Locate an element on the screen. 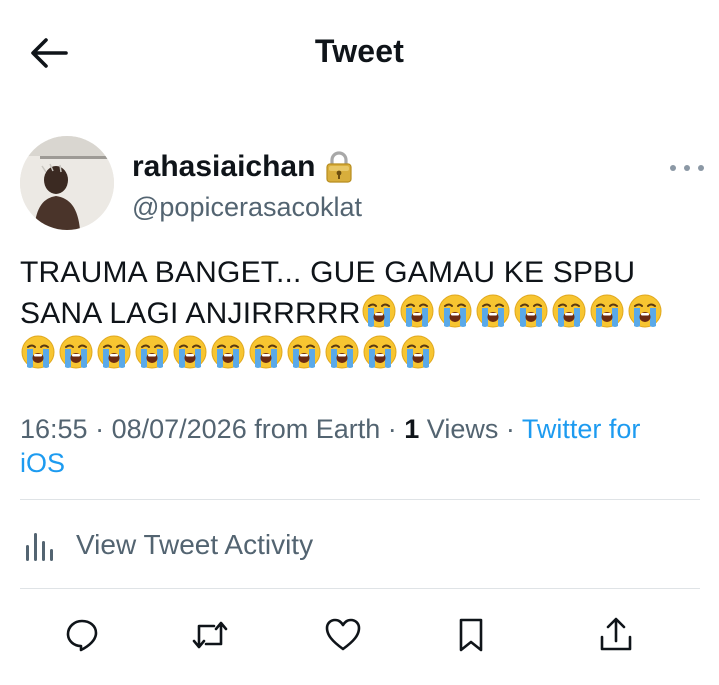 This screenshot has height=685, width=719. views-count: 1 is located at coordinates (412, 429).